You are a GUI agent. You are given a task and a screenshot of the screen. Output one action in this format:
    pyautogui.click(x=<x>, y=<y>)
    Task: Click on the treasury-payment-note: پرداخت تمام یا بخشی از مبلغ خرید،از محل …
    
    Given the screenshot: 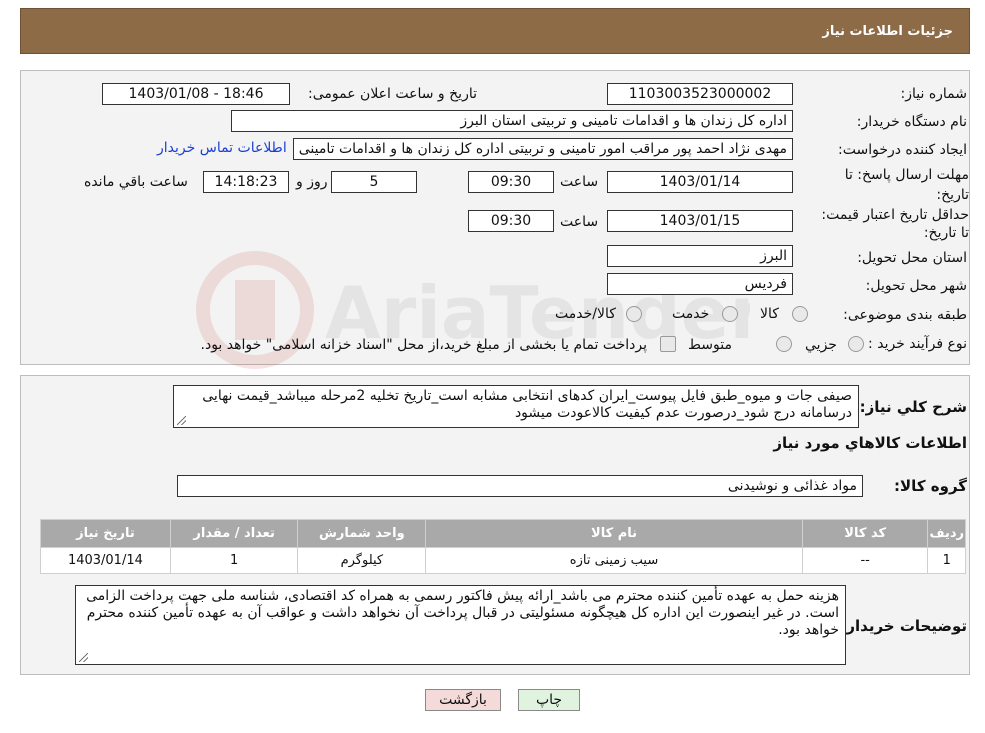 What is the action you would take?
    pyautogui.click(x=423, y=345)
    